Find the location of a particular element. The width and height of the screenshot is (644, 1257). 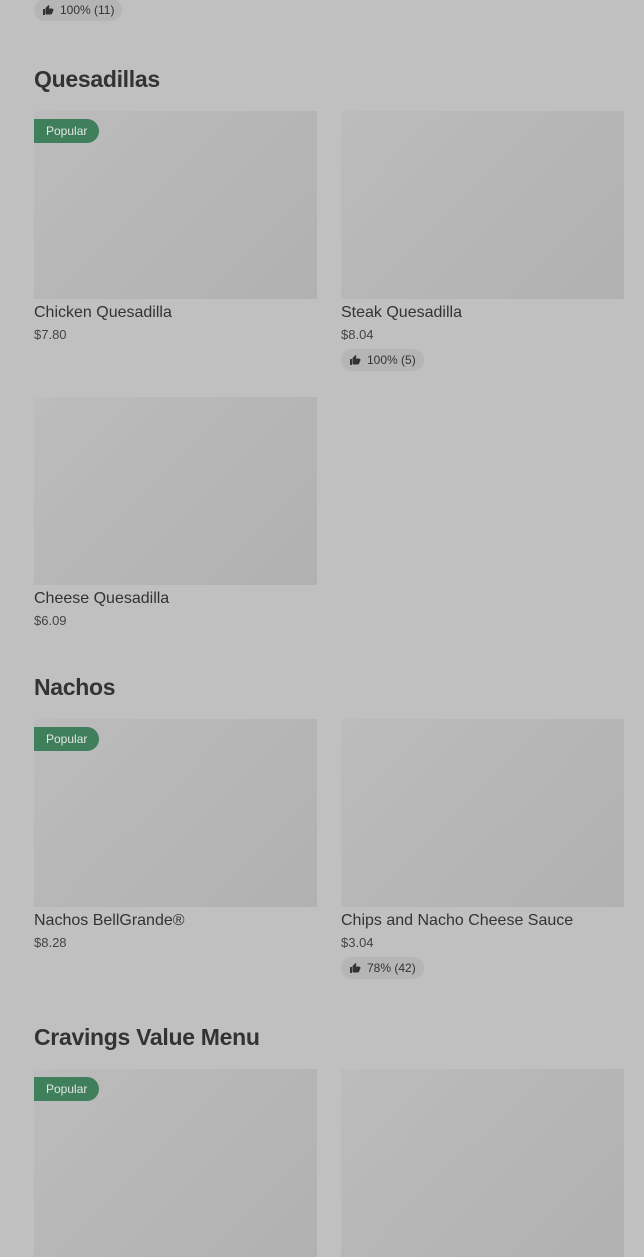

menu-item-card: Popular Nachos BellGrande® $8.28 is located at coordinates (175, 834).